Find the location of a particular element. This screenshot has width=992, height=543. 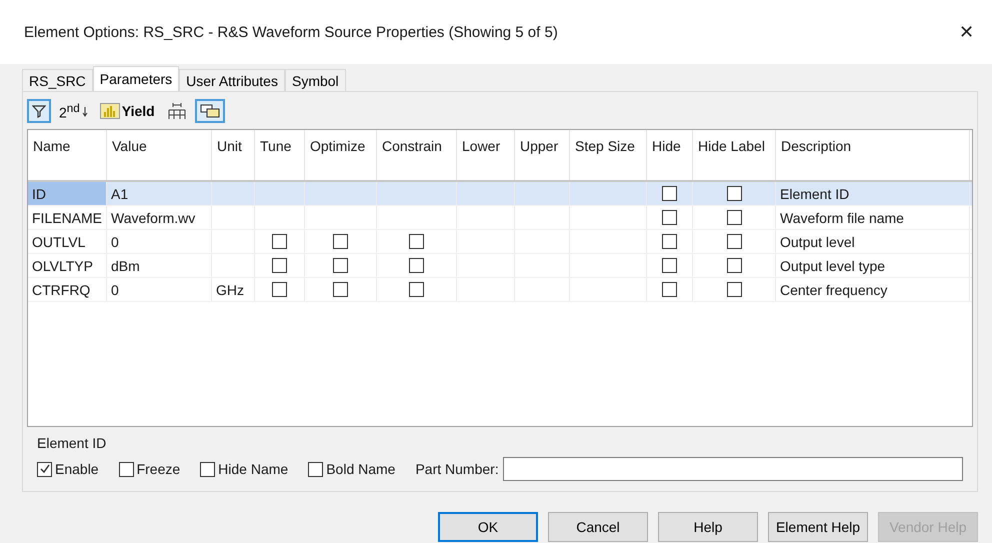

column-header: Tune is located at coordinates (280, 155).